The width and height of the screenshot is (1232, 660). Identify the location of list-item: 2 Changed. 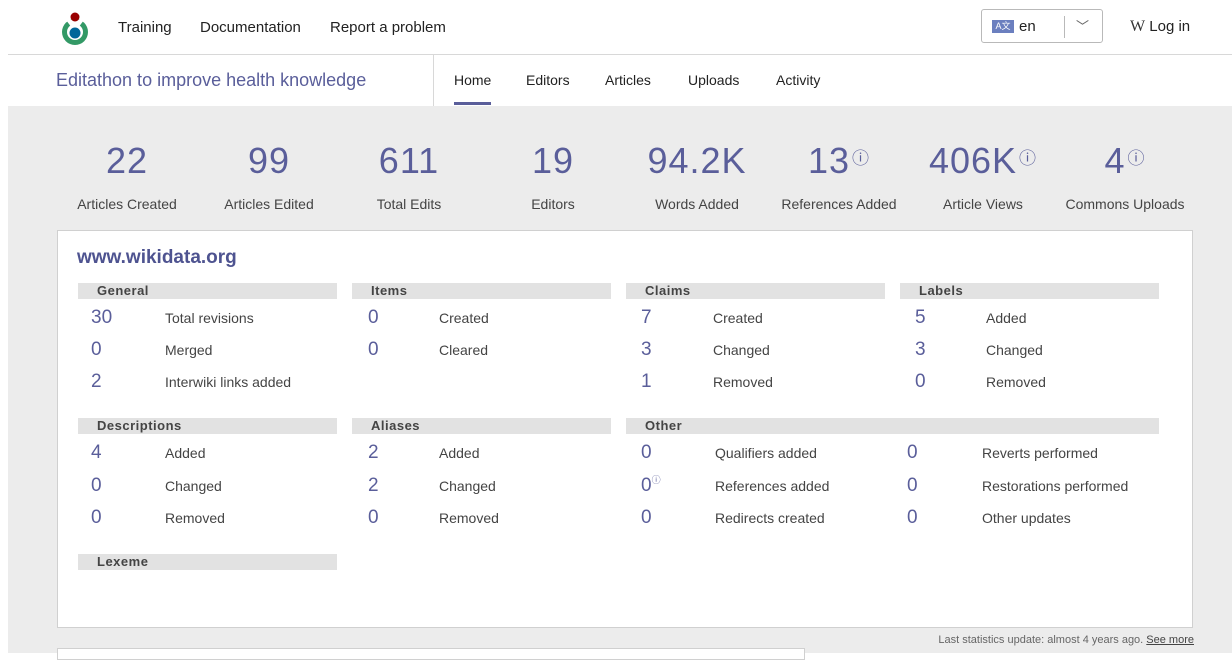
(488, 487).